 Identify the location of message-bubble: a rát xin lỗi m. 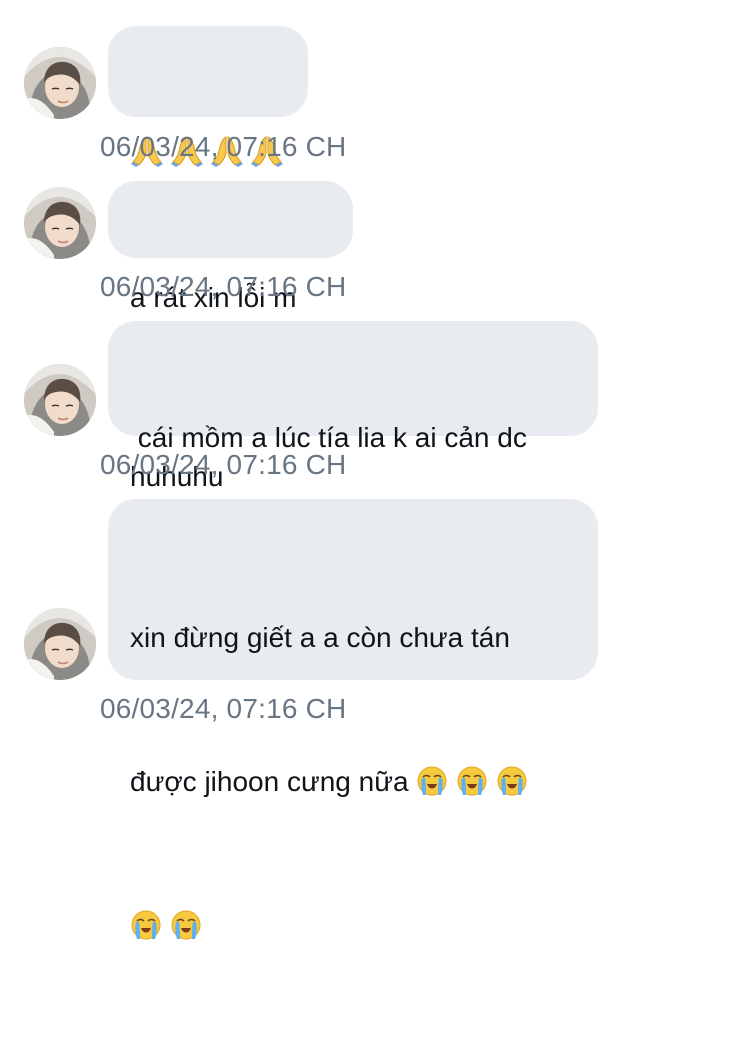
(230, 247).